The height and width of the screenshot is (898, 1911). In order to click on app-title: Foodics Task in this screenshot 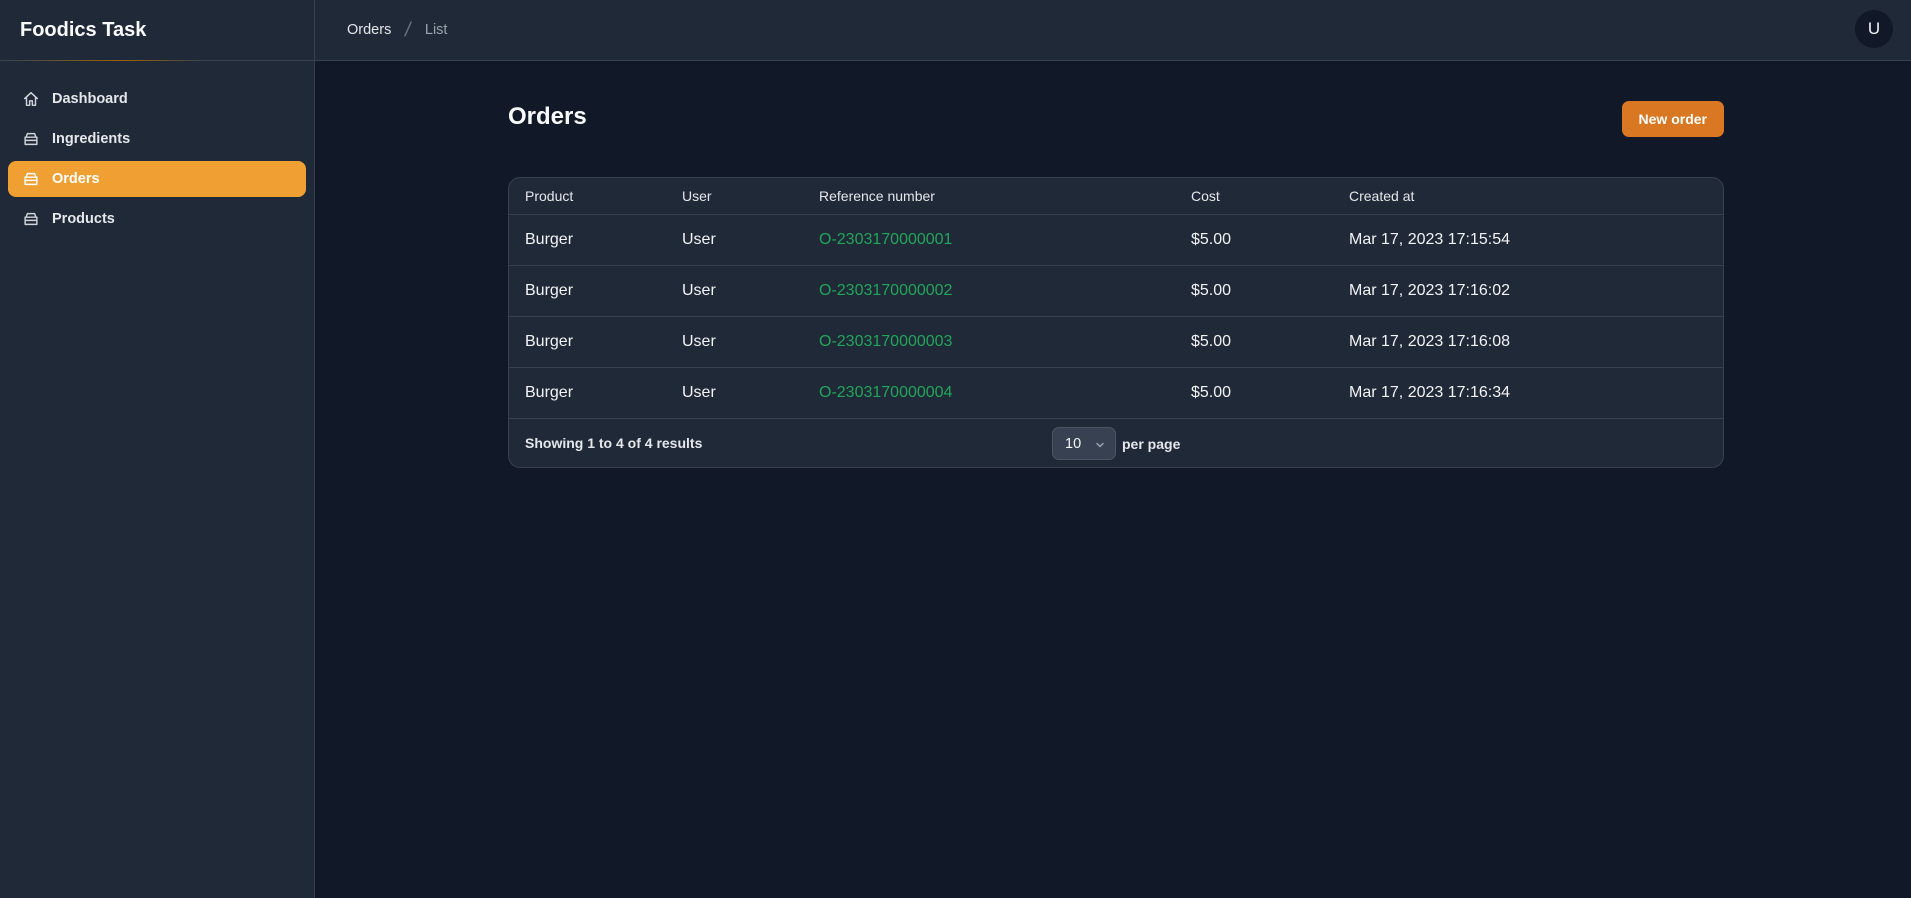, I will do `click(157, 30)`.